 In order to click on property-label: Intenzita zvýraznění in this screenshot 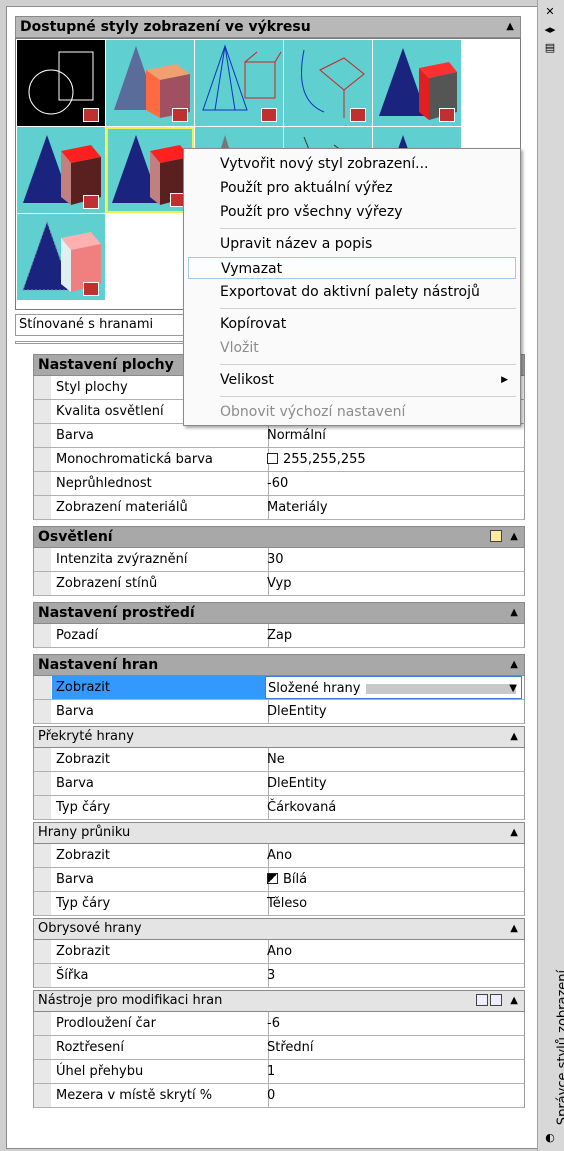, I will do `click(160, 559)`.